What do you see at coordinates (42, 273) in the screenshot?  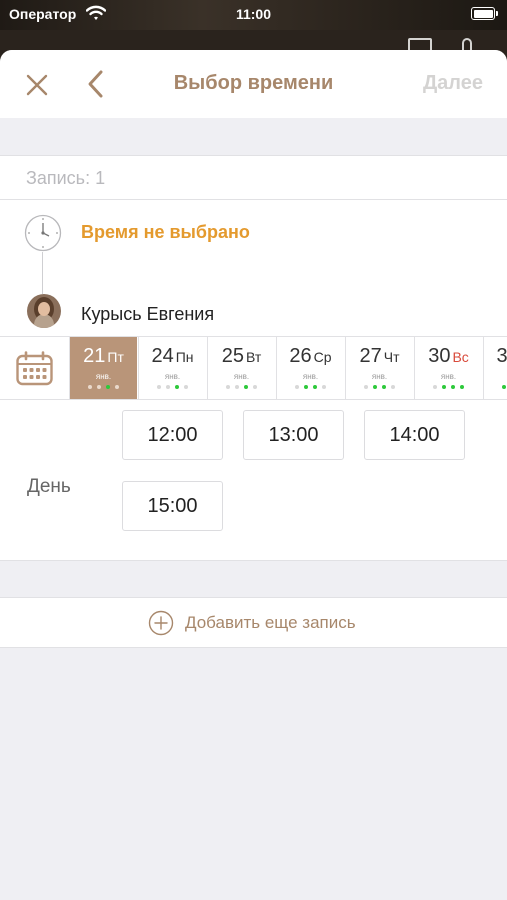 I see `timeline-connector` at bounding box center [42, 273].